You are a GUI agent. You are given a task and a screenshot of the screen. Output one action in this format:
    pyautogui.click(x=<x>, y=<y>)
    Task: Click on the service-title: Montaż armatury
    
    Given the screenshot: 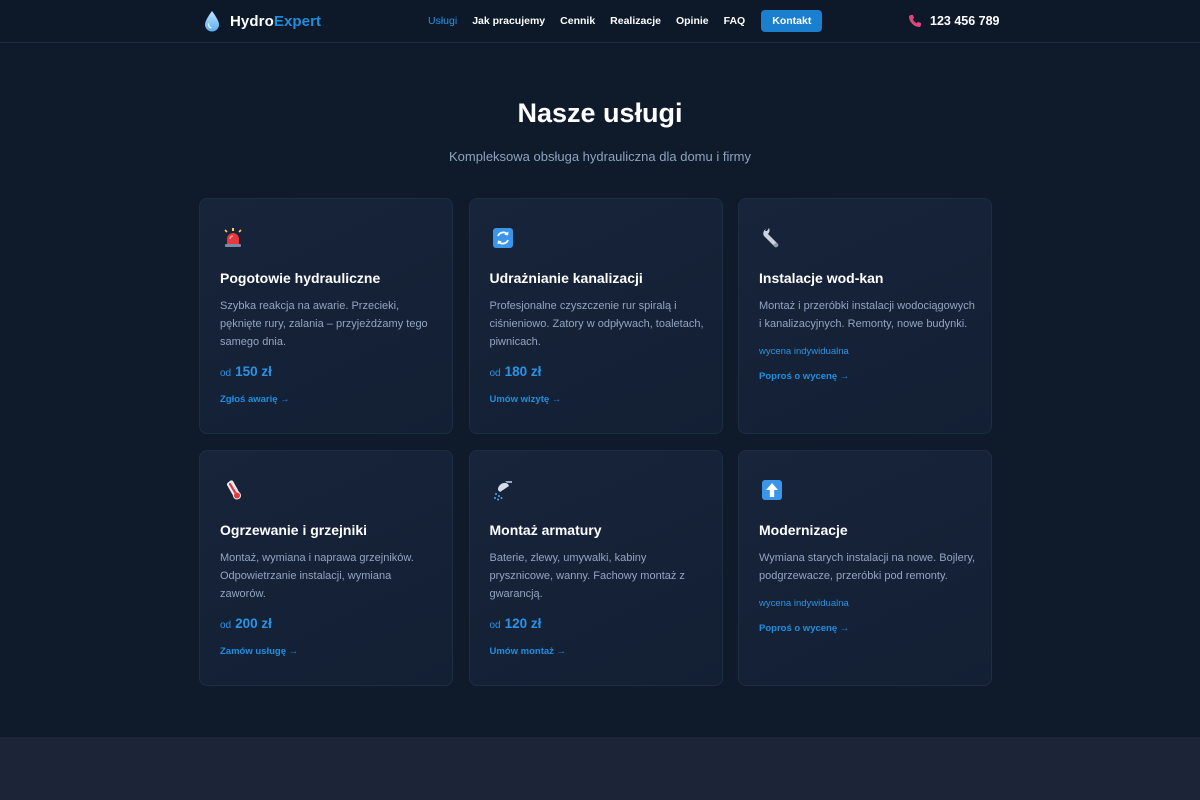 What is the action you would take?
    pyautogui.click(x=545, y=530)
    